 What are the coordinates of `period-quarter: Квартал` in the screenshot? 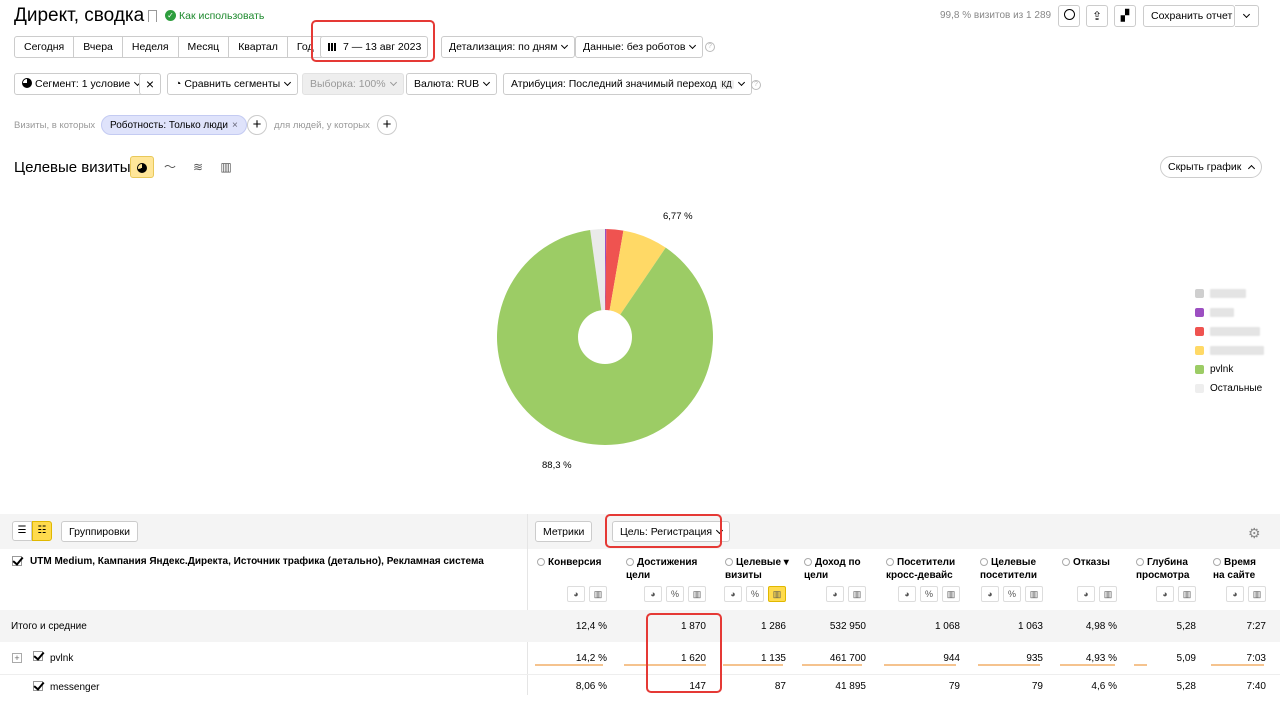 It's located at (258, 47).